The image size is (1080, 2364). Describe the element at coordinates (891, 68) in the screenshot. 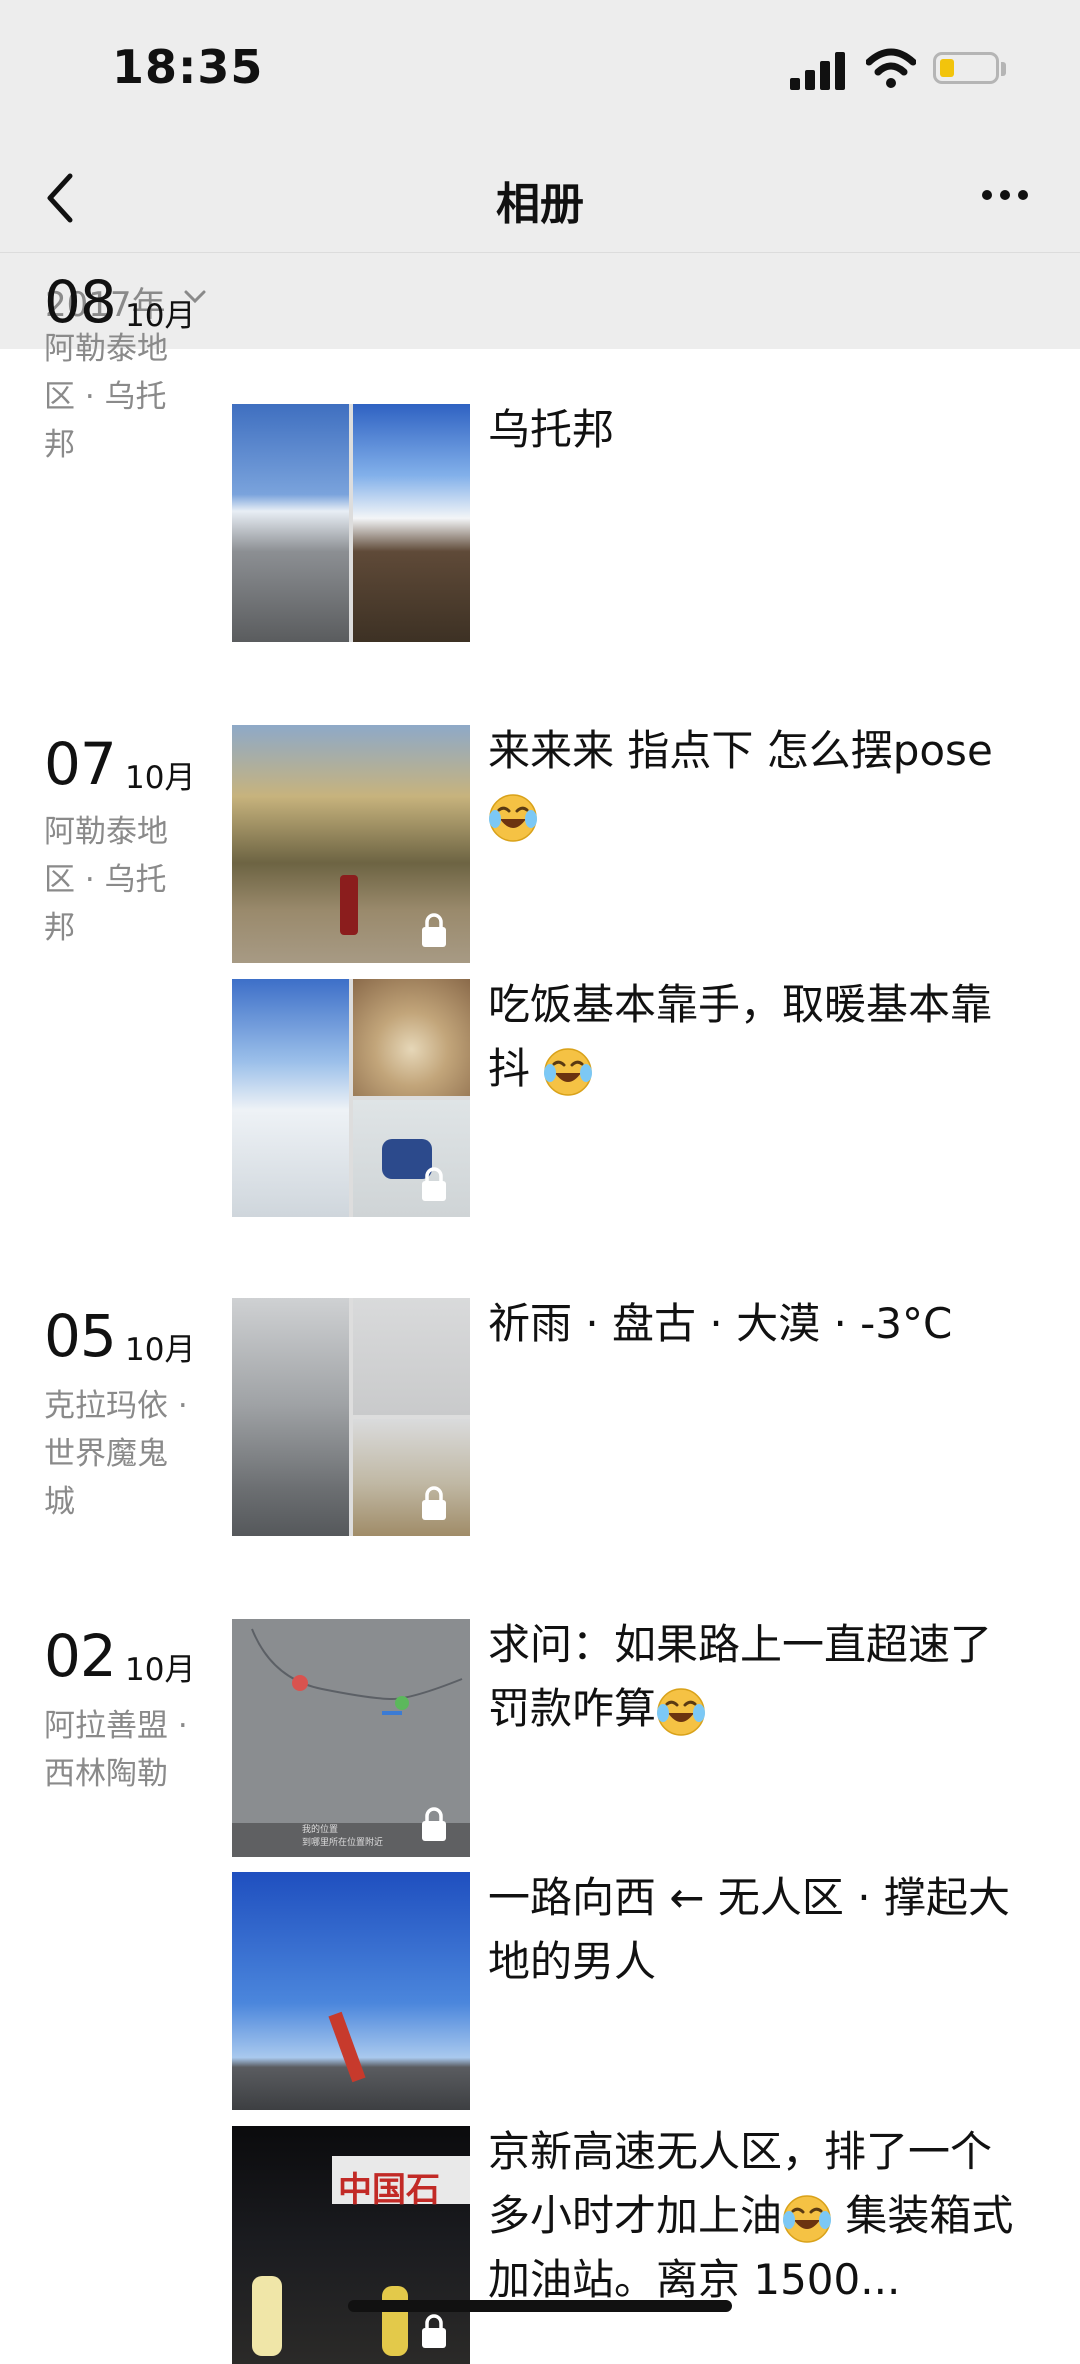

I see `wifi-icon` at that location.